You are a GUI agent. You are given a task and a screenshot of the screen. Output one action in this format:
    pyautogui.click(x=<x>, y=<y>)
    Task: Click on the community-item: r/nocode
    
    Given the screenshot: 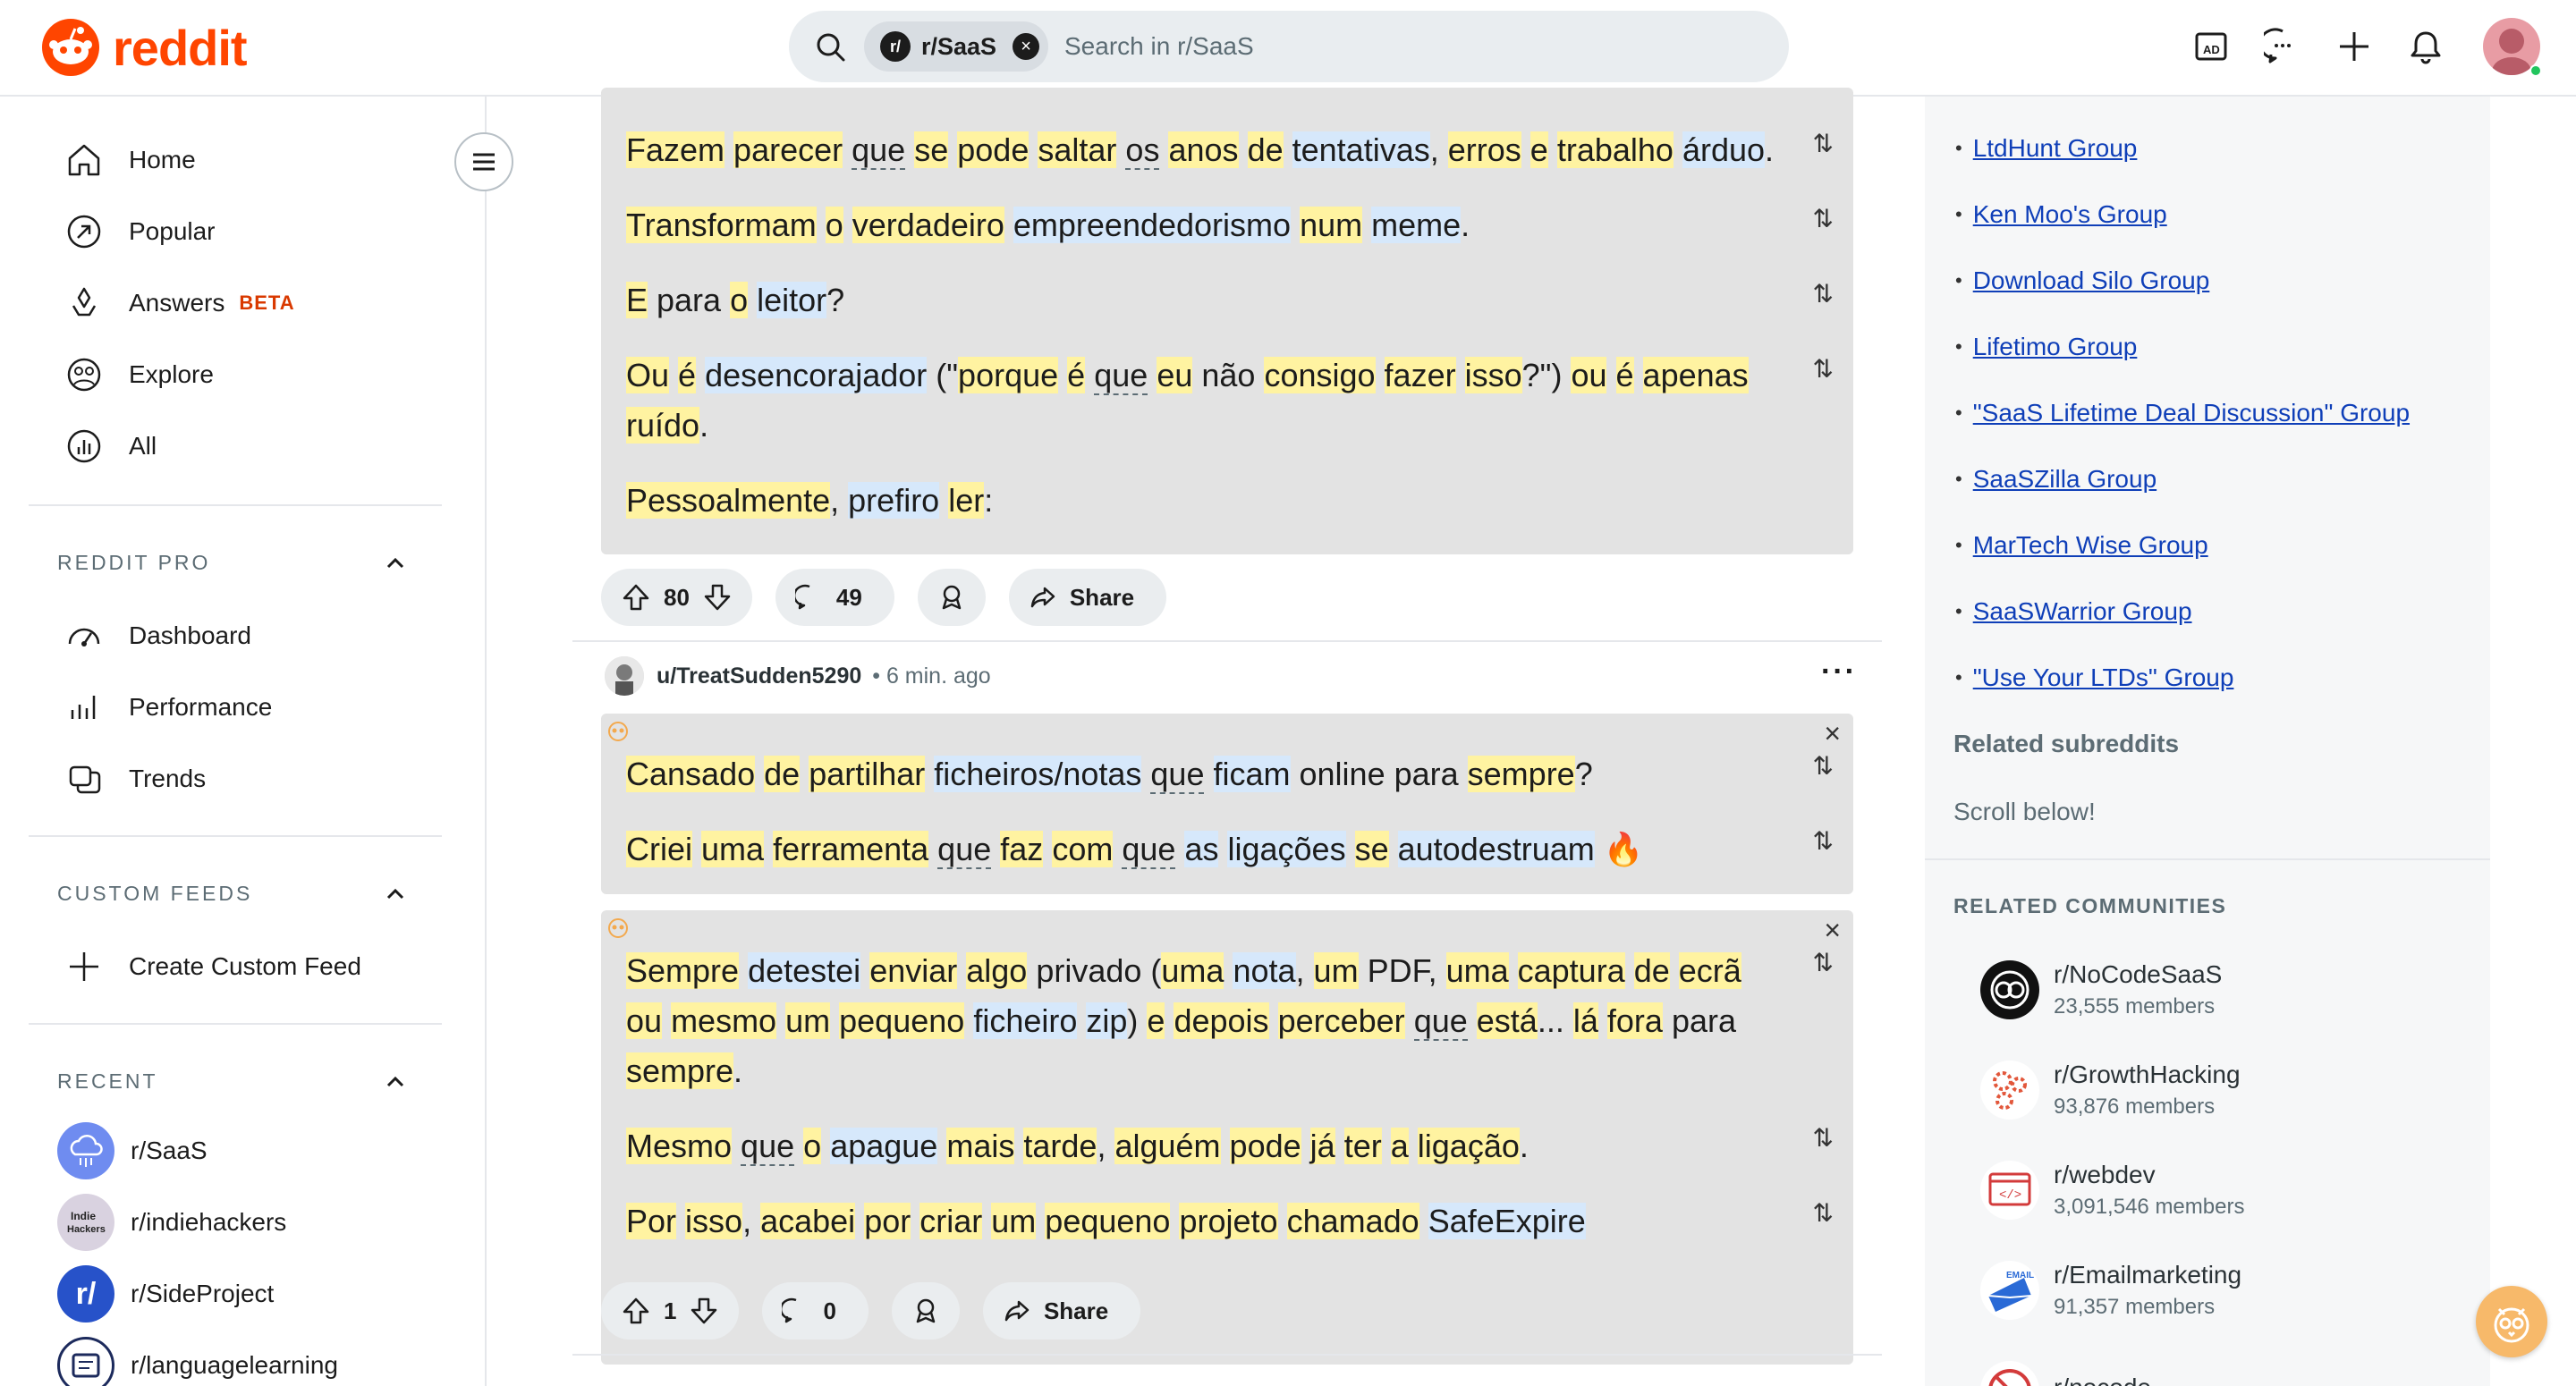 What is the action you would take?
    pyautogui.click(x=2065, y=1373)
    